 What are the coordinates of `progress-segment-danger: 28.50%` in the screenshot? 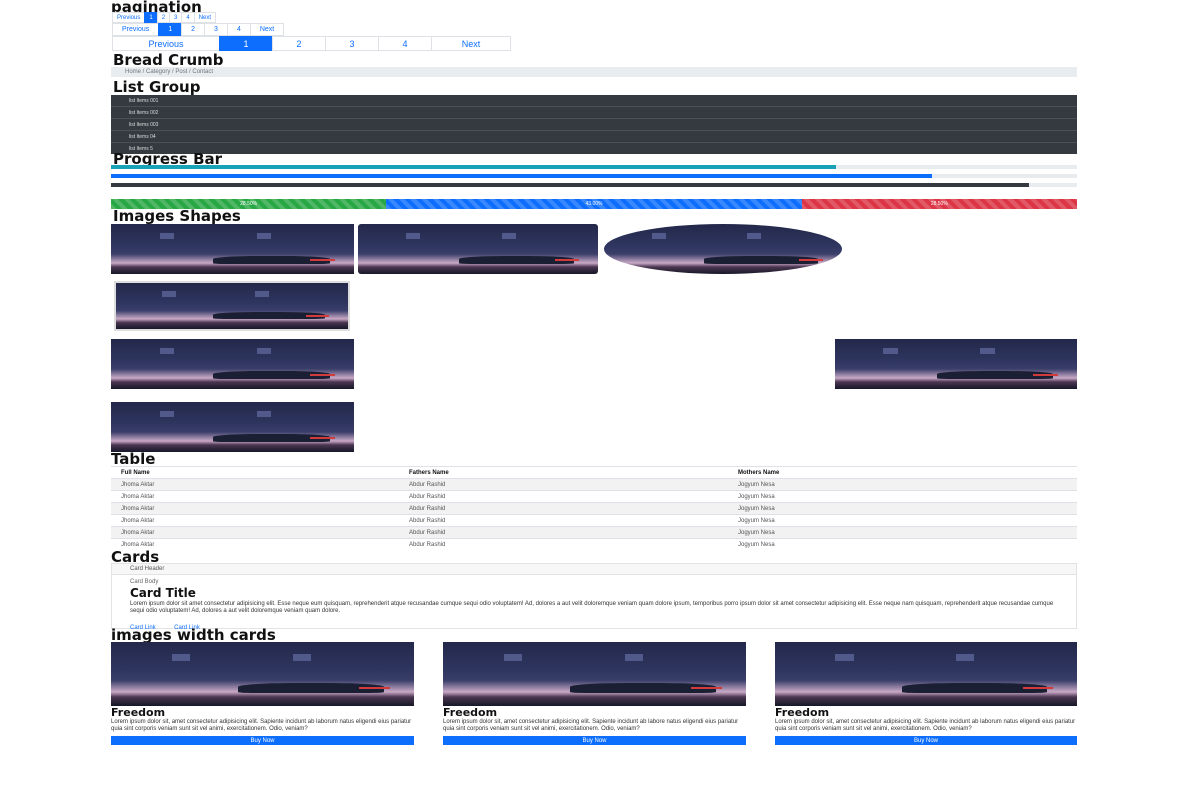 It's located at (939, 204).